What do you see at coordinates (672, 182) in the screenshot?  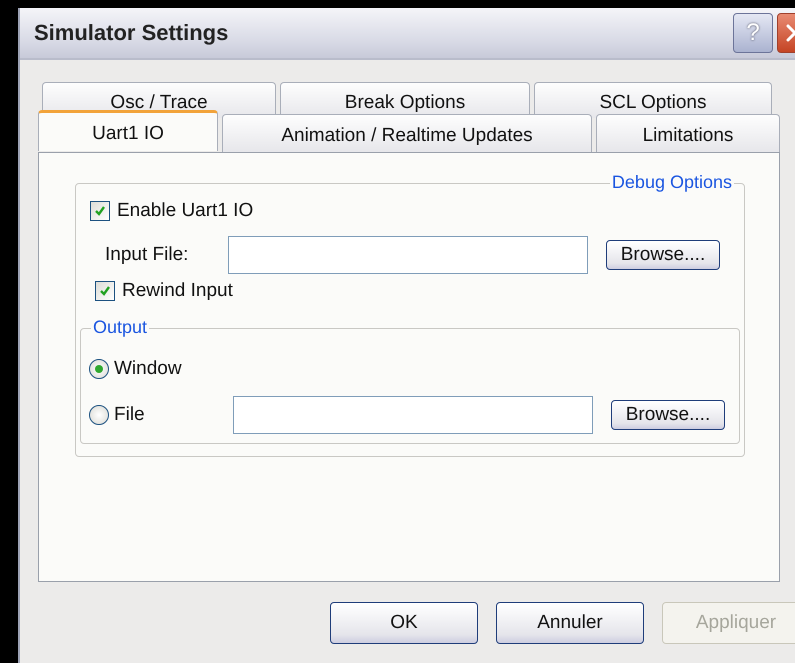 I see `group-title: Debug Options` at bounding box center [672, 182].